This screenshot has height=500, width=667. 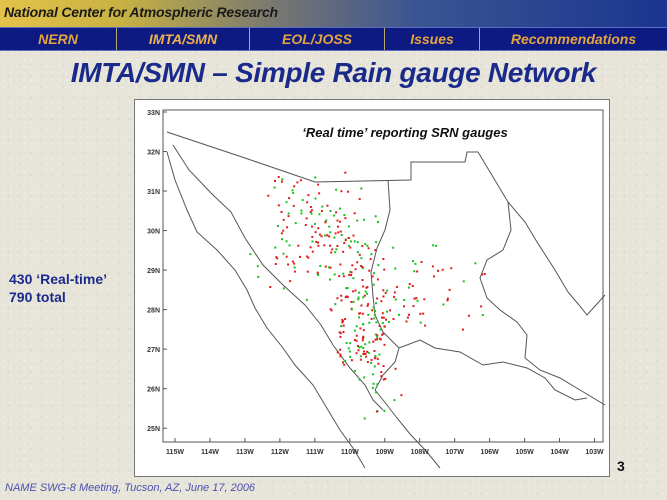 What do you see at coordinates (153, 192) in the screenshot?
I see `lat-label: 31N` at bounding box center [153, 192].